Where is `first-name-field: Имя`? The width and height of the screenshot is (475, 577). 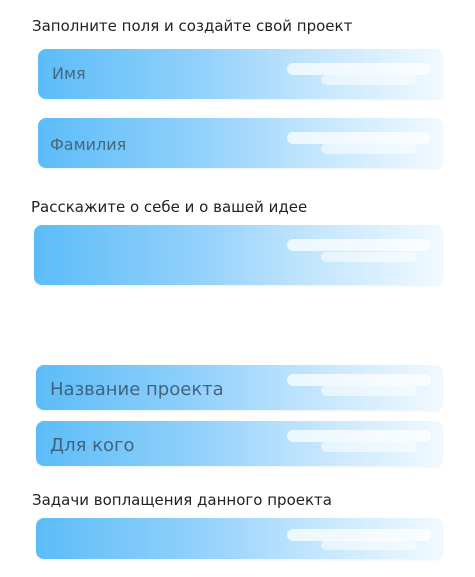 first-name-field: Имя is located at coordinates (240, 74).